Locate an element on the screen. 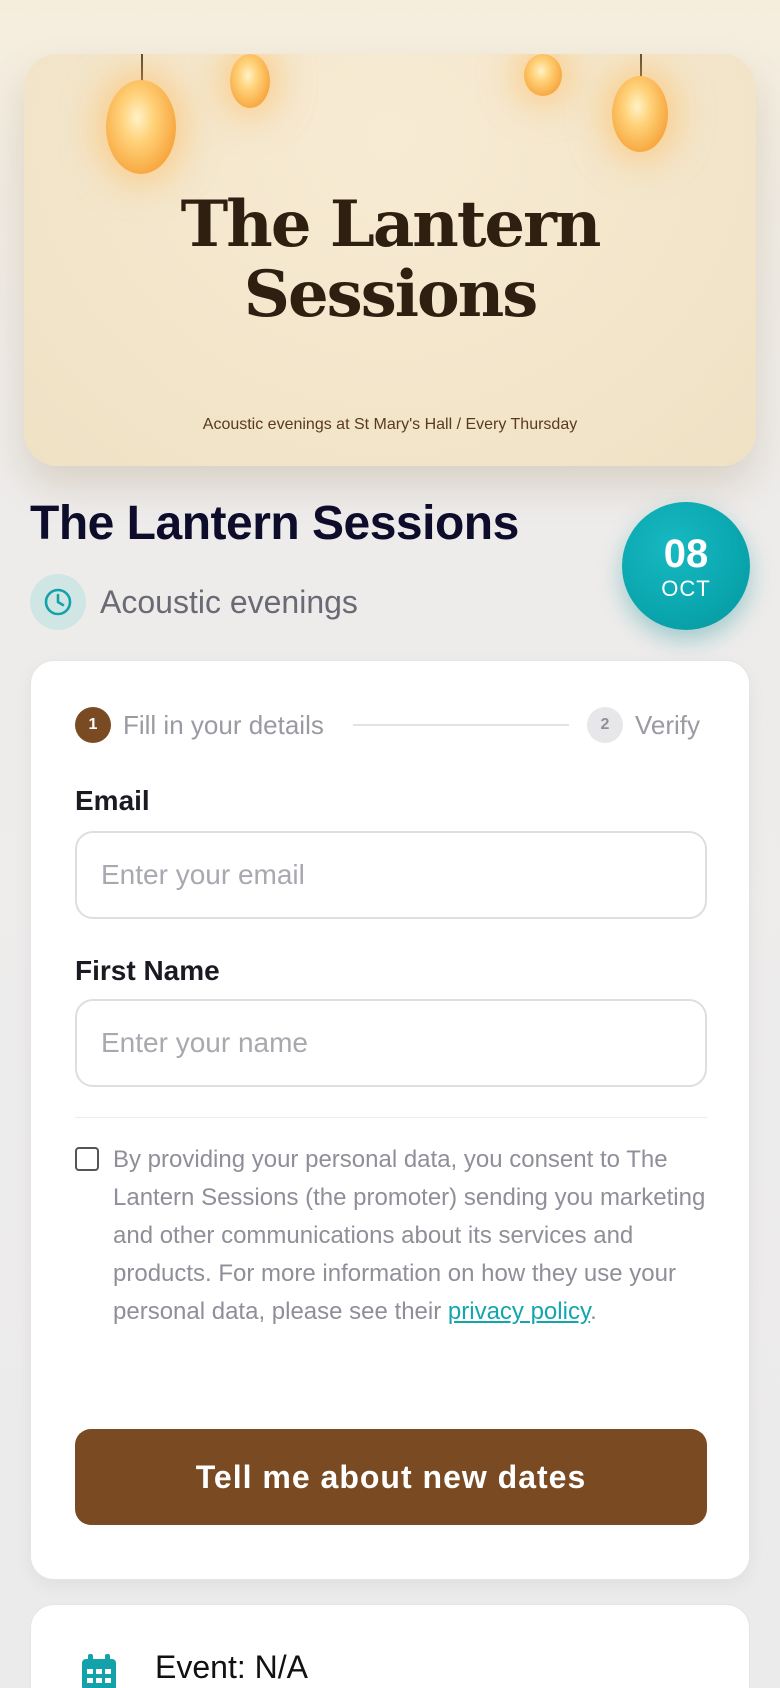 Image resolution: width=780 pixels, height=1688 pixels. lantern-wire is located at coordinates (641, 66).